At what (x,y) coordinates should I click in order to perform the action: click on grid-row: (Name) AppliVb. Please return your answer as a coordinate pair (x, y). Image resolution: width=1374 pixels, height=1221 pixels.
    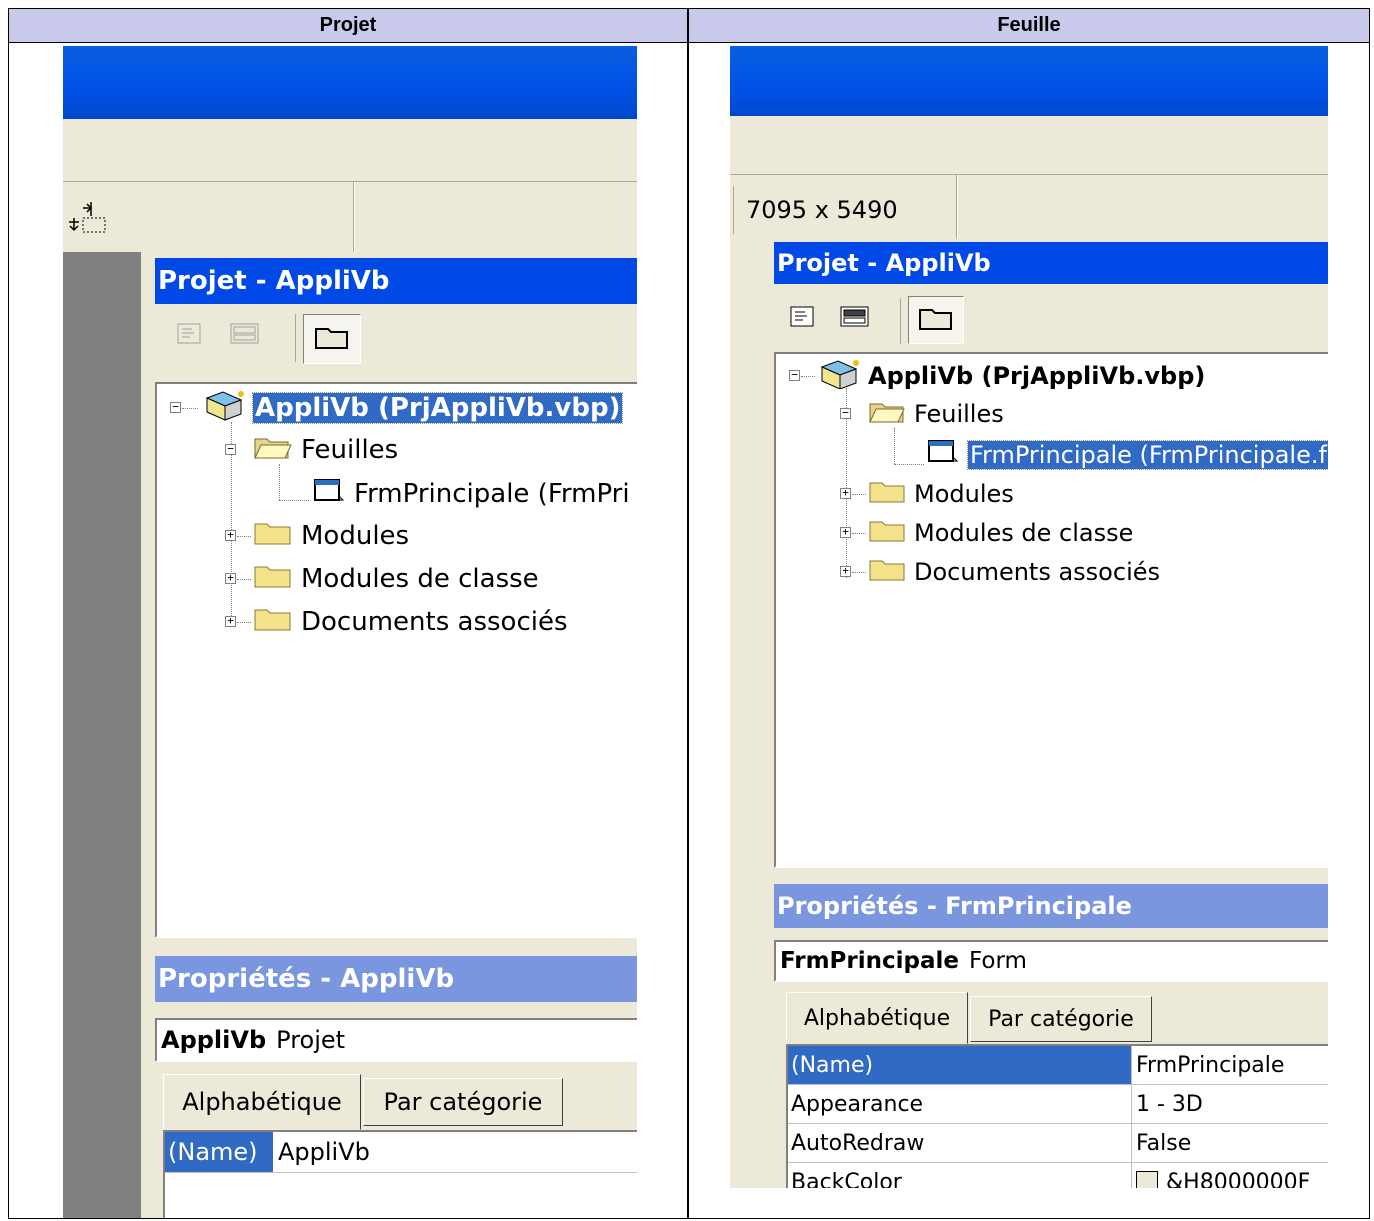
    Looking at the image, I should click on (401, 1152).